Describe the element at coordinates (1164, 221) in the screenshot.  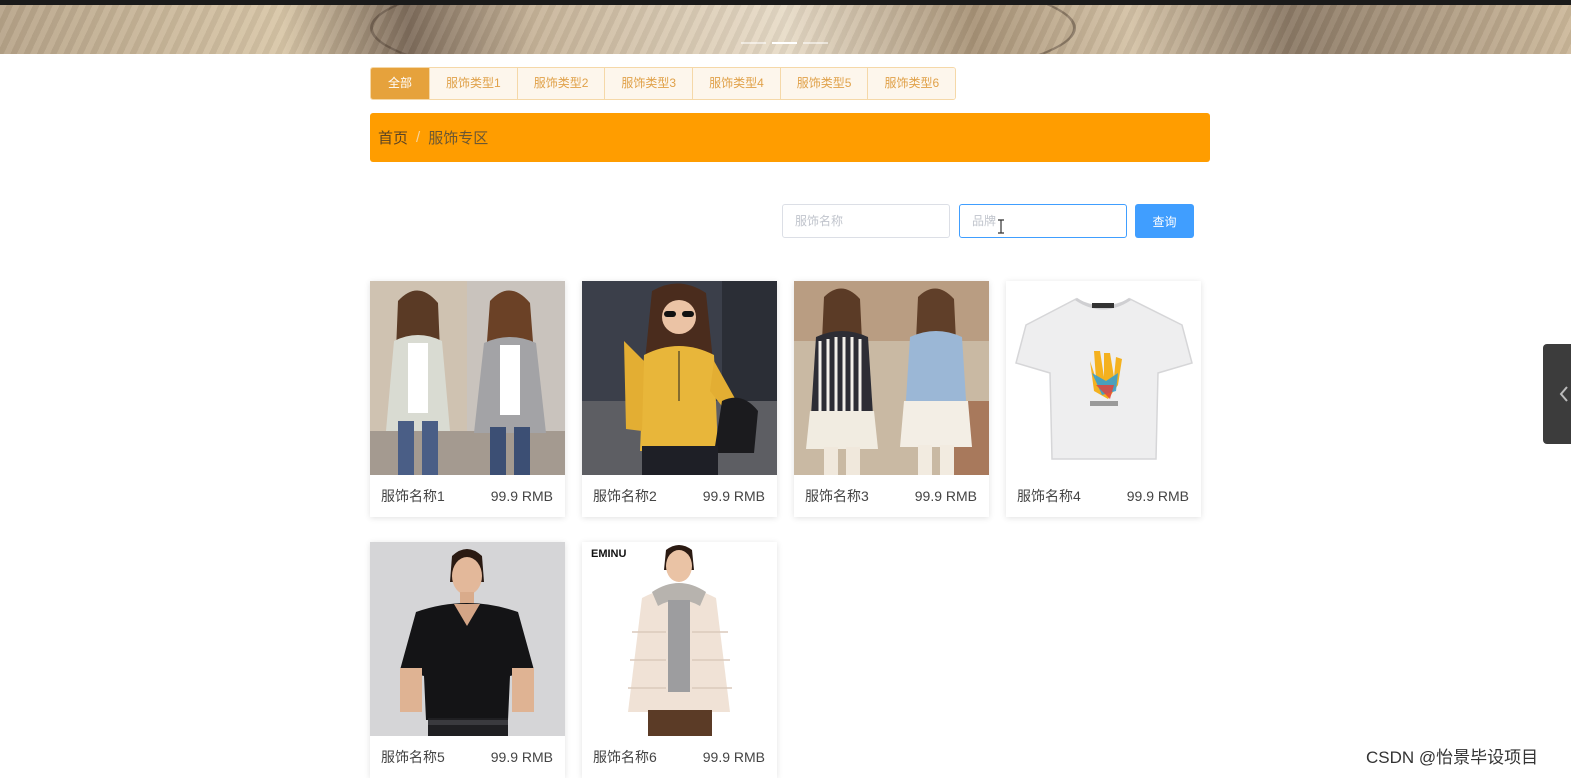
I see `search-button: 查询` at that location.